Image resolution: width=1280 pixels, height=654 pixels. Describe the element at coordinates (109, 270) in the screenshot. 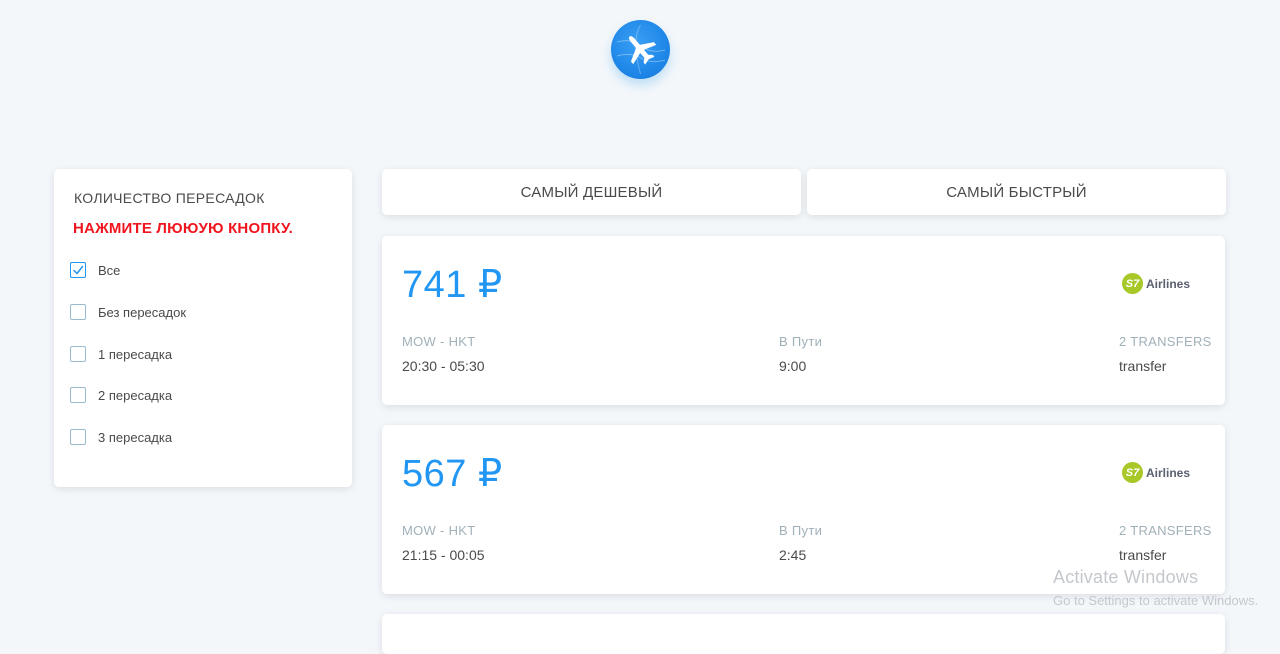

I see `filter-option-label: Все` at that location.